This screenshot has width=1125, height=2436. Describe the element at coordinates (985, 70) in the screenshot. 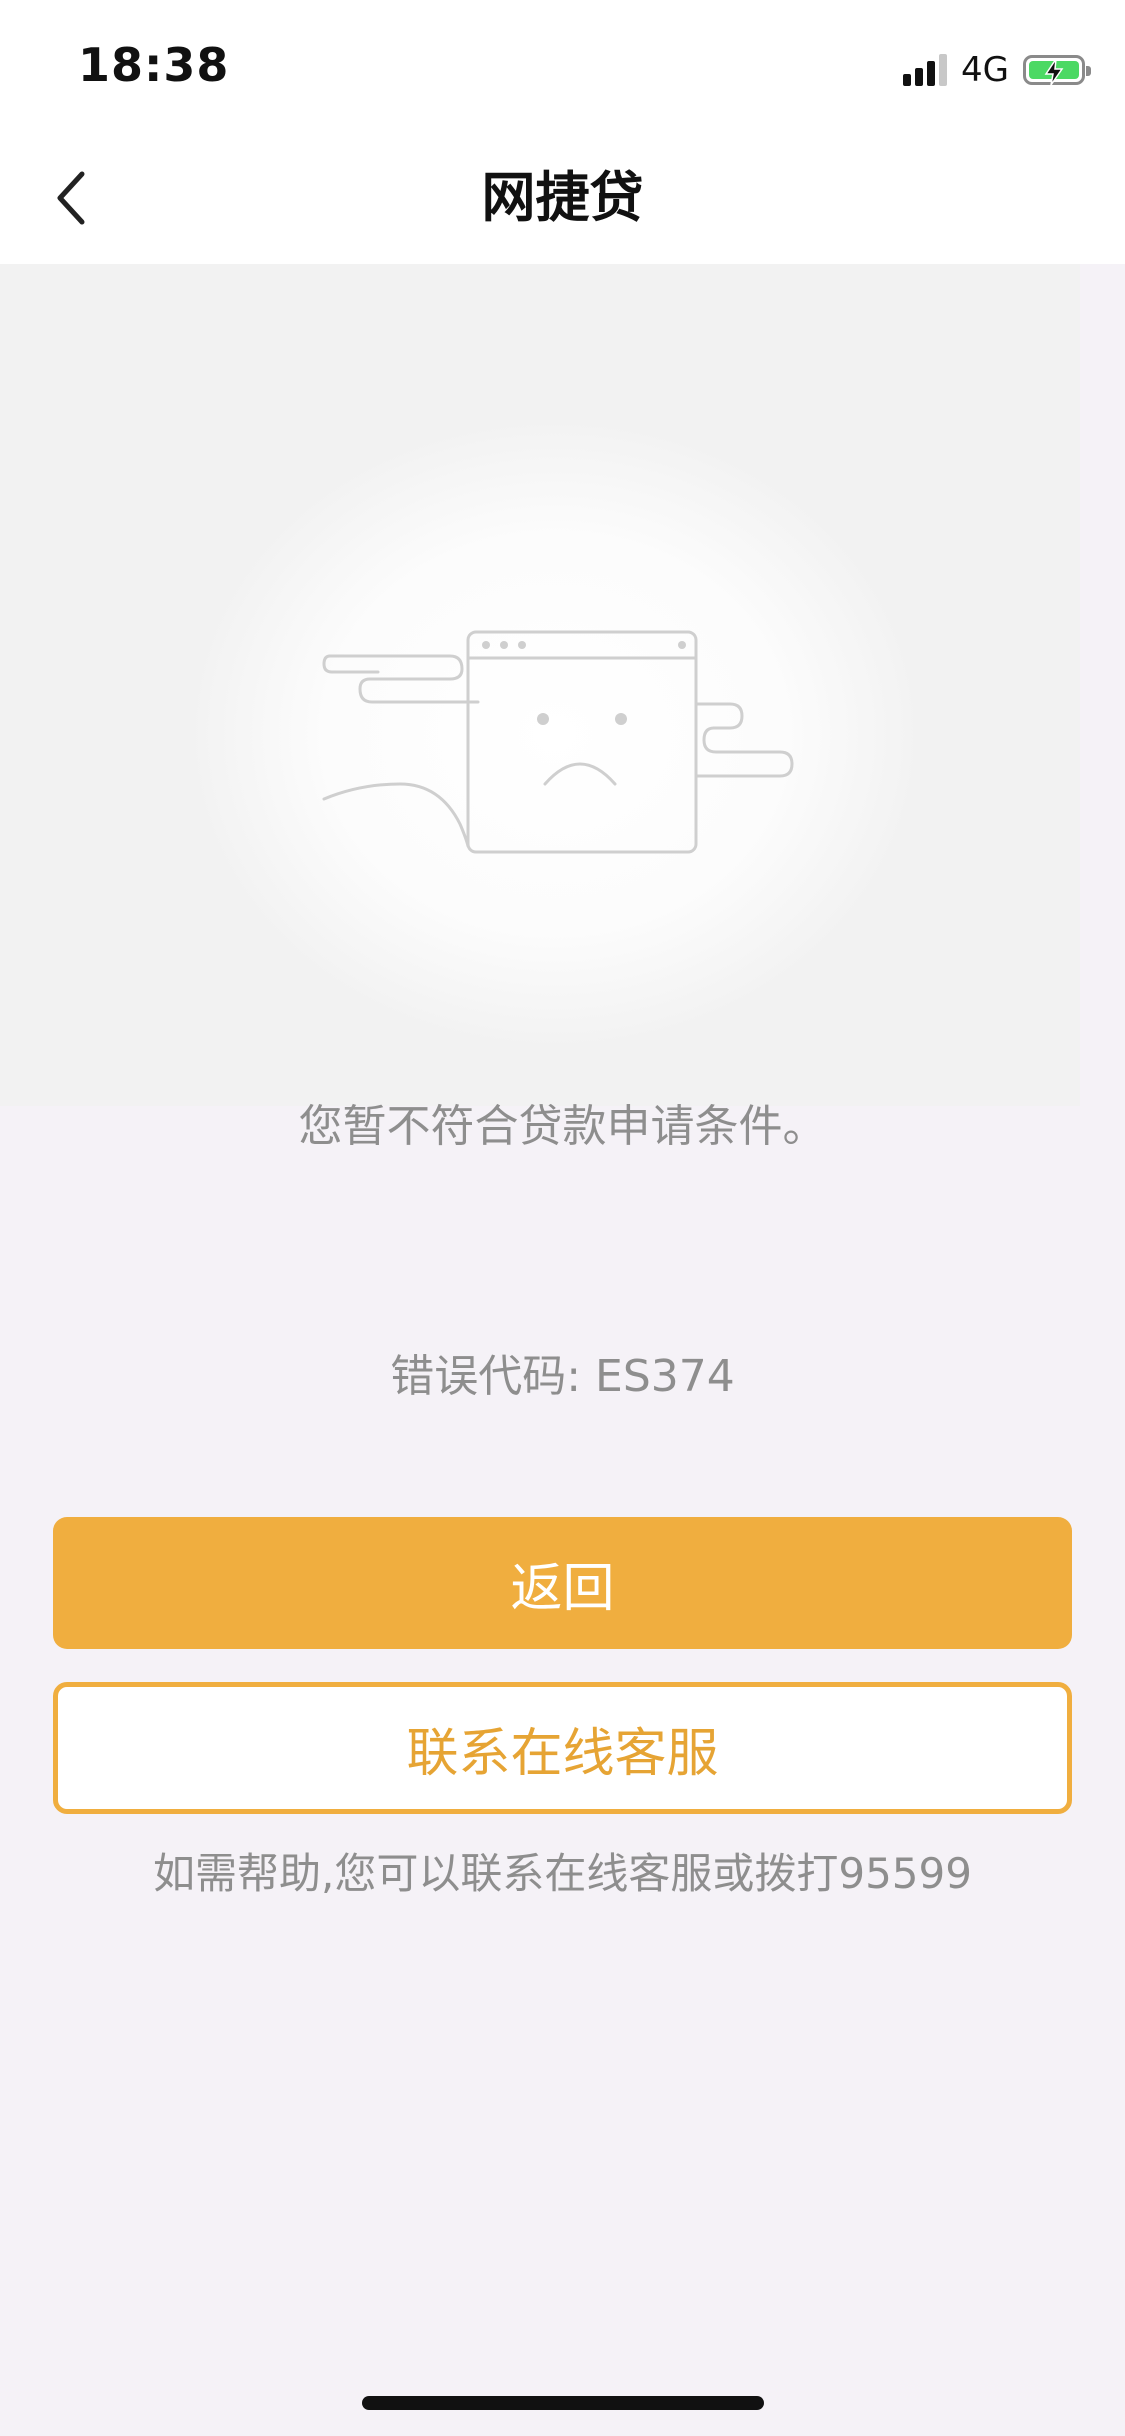

I see `network-type: 4G` at that location.